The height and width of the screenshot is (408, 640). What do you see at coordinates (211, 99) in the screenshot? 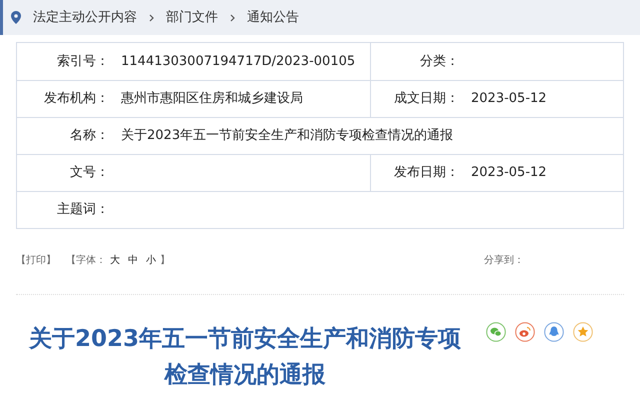
I see `field-value: 惠州市惠阳区住房和城乡建设局` at bounding box center [211, 99].